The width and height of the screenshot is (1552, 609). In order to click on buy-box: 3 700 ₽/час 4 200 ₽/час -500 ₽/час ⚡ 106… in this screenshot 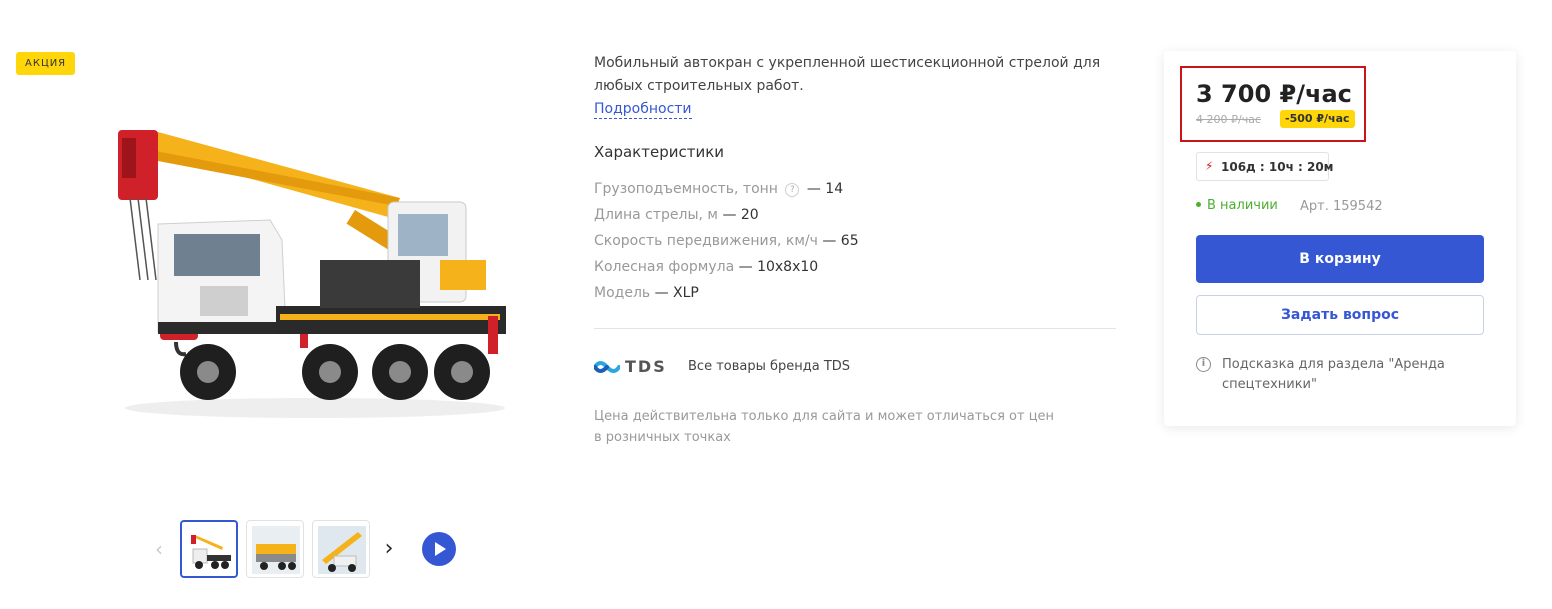, I will do `click(1340, 238)`.